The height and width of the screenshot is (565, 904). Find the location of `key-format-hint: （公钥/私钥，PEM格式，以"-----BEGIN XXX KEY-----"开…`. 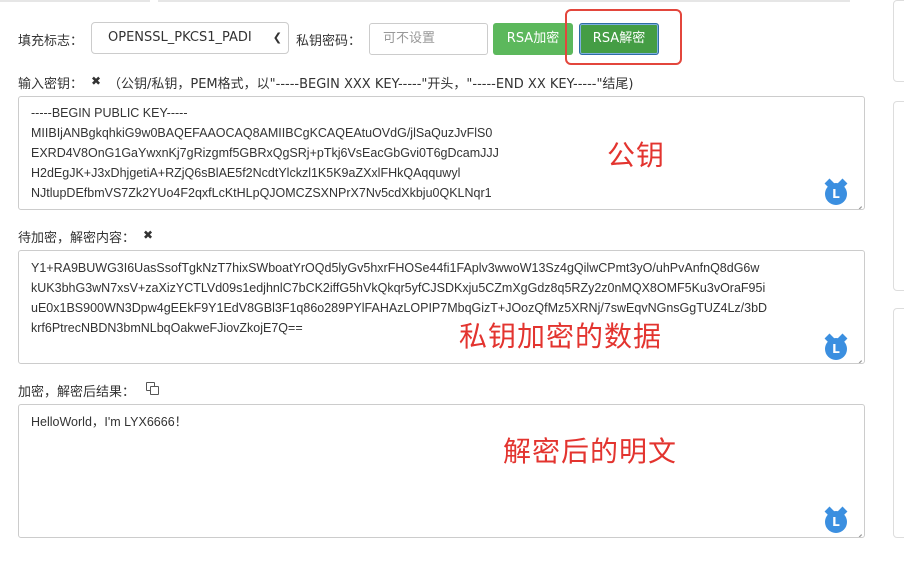

key-format-hint: （公钥/私钥，PEM格式，以"-----BEGIN XXX KEY-----"开… is located at coordinates (371, 84).